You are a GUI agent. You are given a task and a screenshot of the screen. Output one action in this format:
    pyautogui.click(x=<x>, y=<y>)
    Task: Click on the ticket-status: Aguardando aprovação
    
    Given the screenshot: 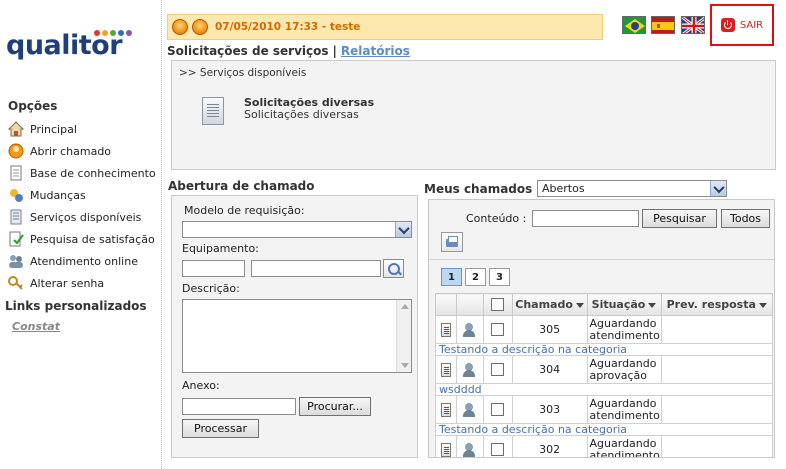 What is the action you would take?
    pyautogui.click(x=624, y=369)
    